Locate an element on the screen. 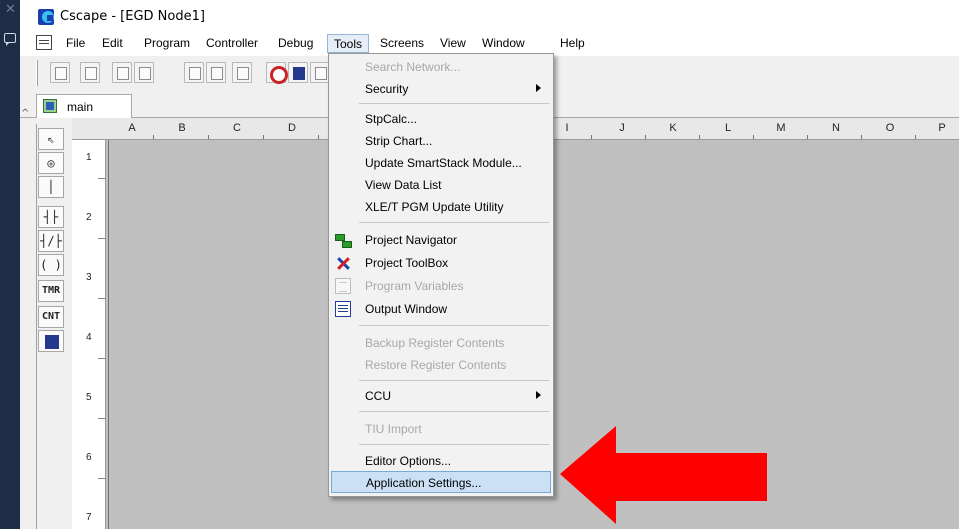 The width and height of the screenshot is (959, 529). toolbar-data-grid-button is located at coordinates (298, 72).